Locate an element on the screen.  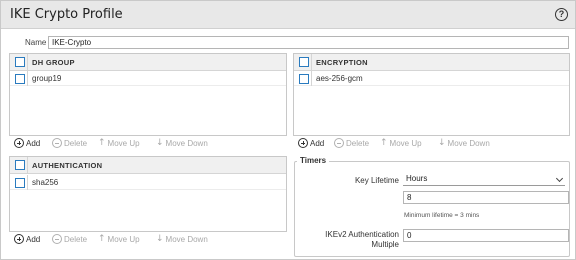
name-input: IKE-Crypto is located at coordinates (308, 42).